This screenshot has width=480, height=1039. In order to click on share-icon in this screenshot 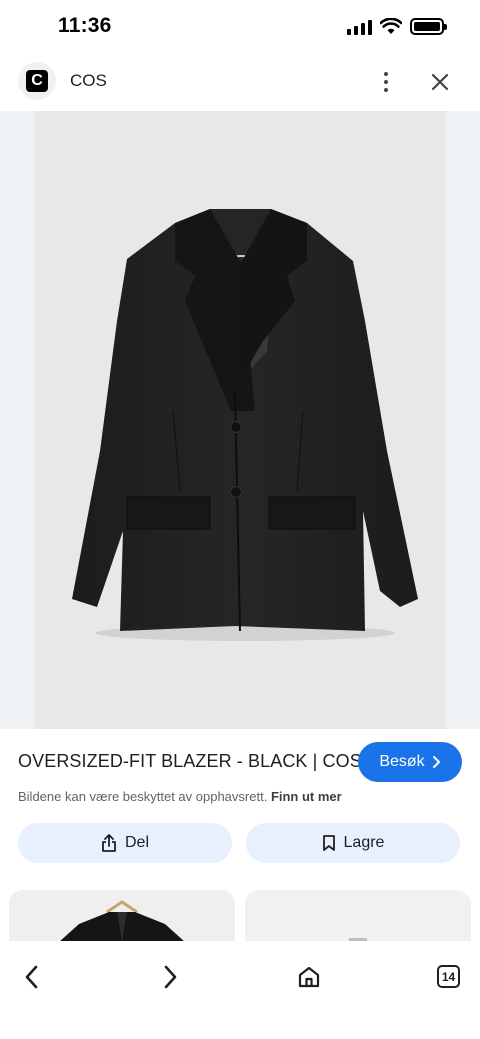, I will do `click(109, 843)`.